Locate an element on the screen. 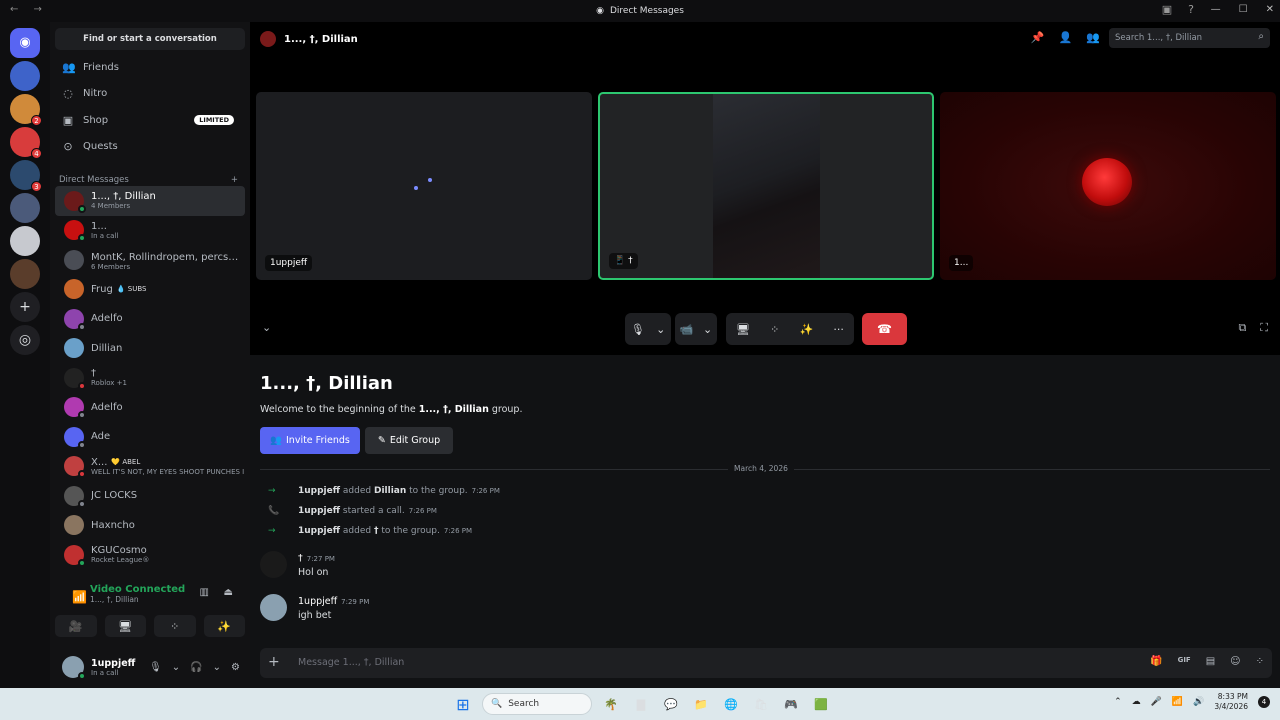 The width and height of the screenshot is (1280, 720). dm-item: Dillian is located at coordinates (150, 349).